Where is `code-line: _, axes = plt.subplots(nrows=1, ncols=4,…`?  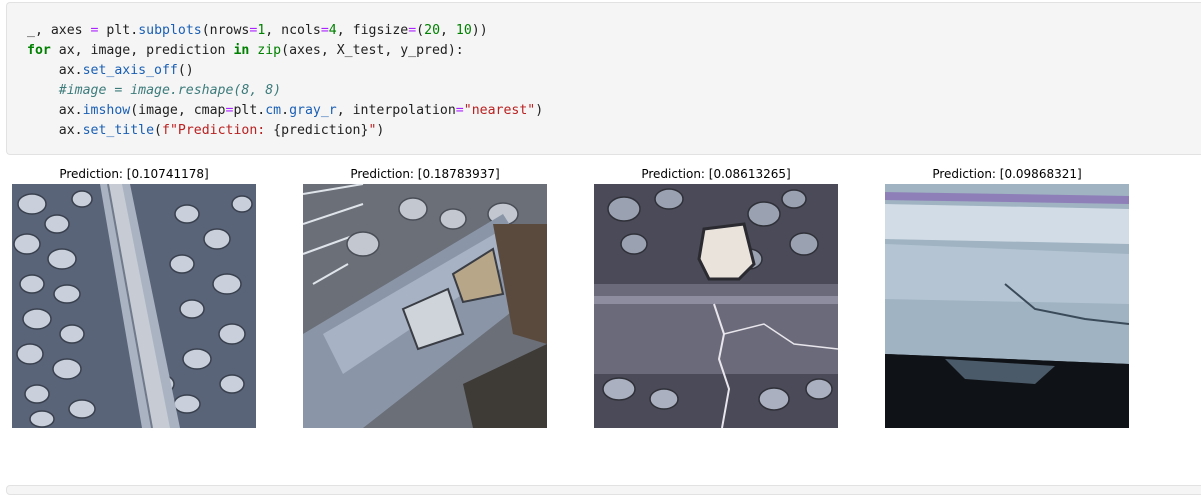 code-line: _, axes = plt.subplots(nrows=1, ncols=4,… is located at coordinates (257, 30).